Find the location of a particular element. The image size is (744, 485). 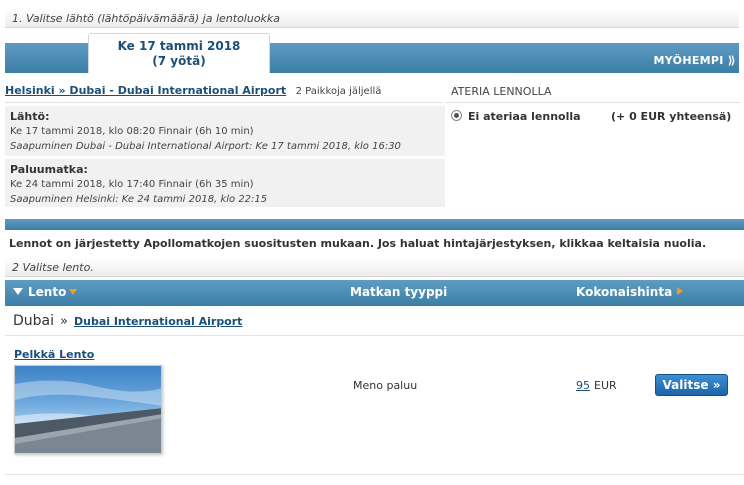

airplane-wing-image is located at coordinates (88, 409).